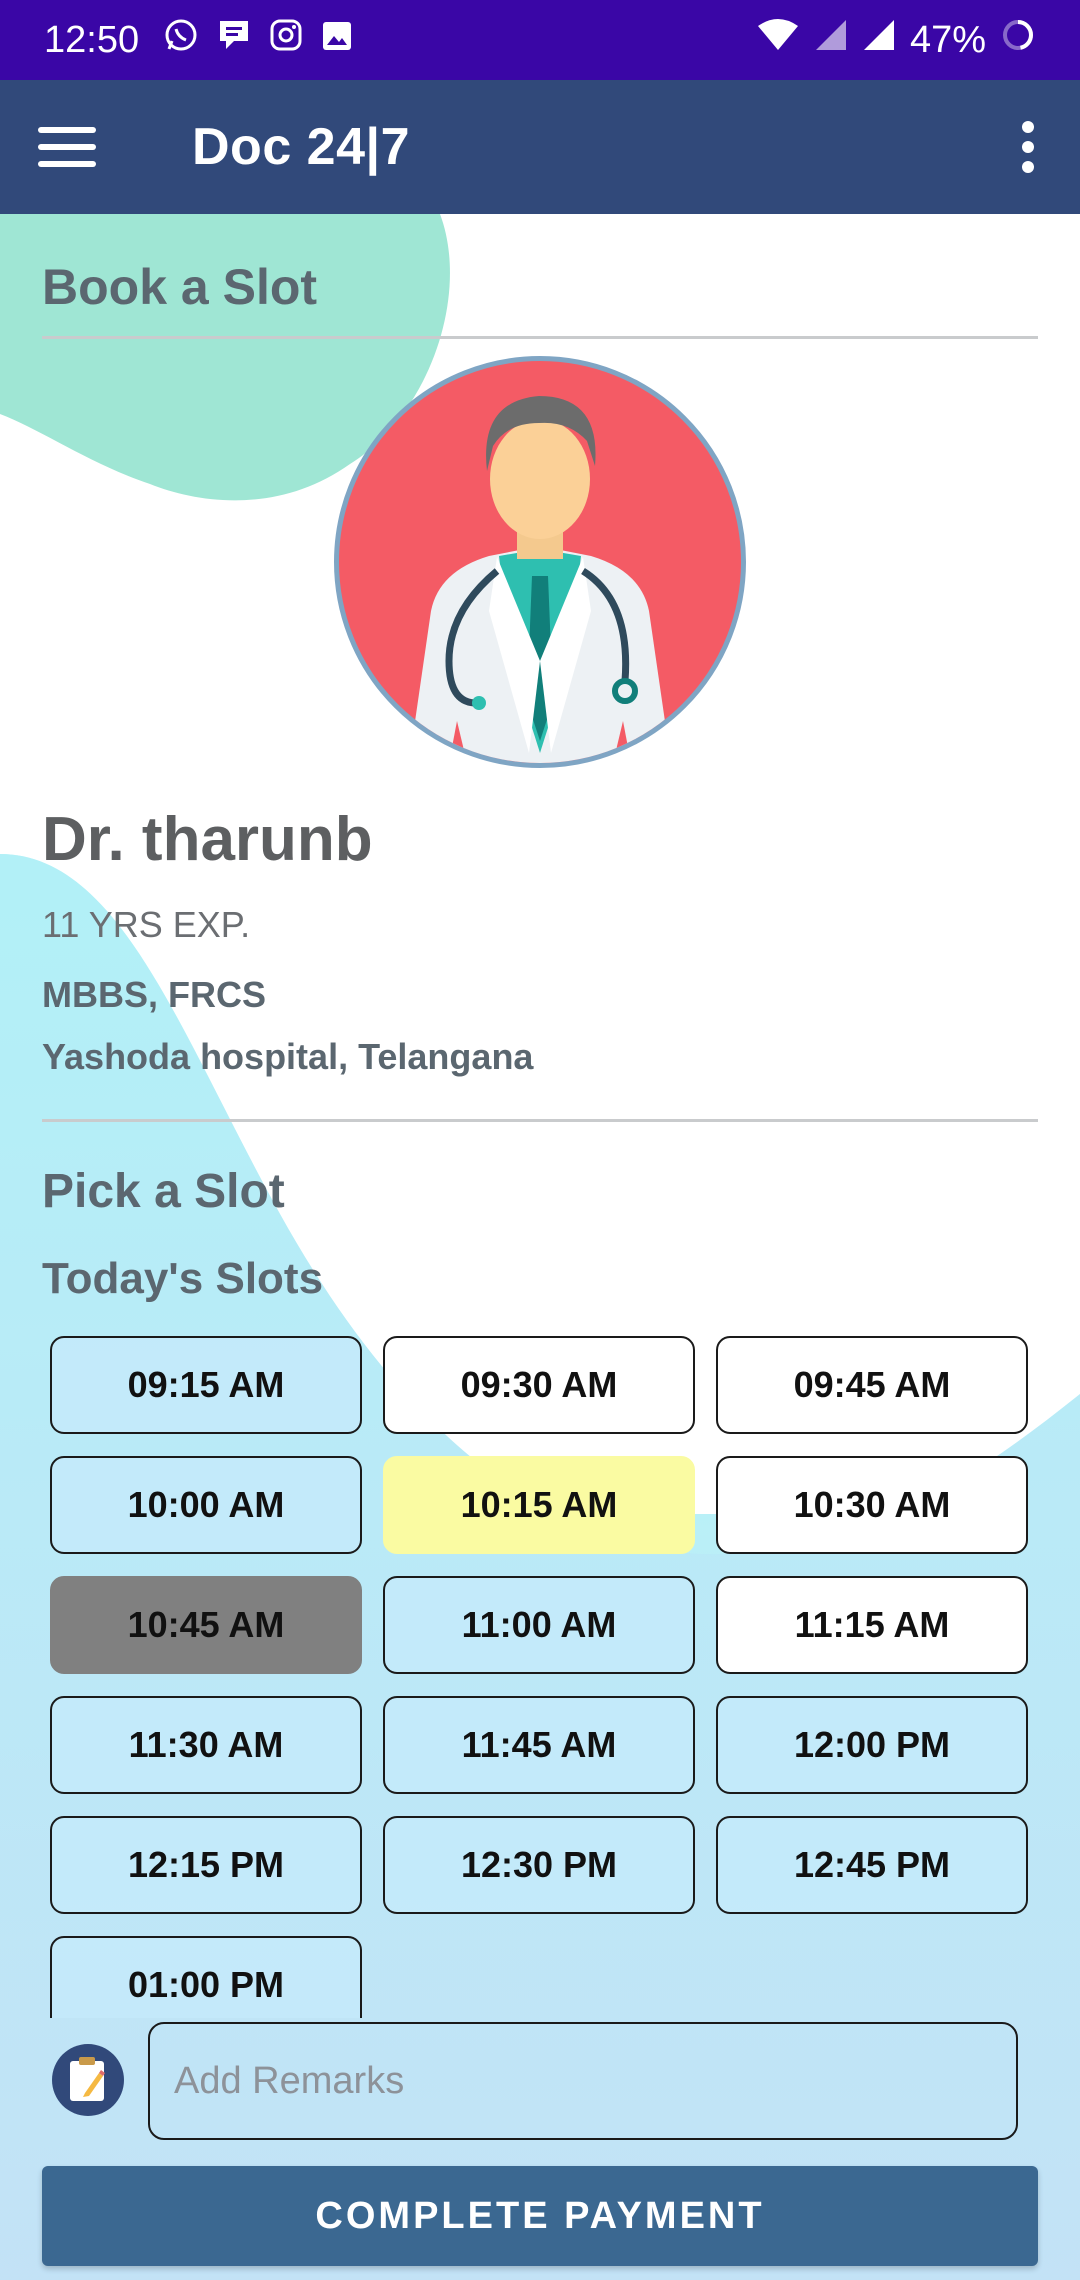 This screenshot has height=2280, width=1080. What do you see at coordinates (539, 1385) in the screenshot?
I see `slot-button: 09:30 AM` at bounding box center [539, 1385].